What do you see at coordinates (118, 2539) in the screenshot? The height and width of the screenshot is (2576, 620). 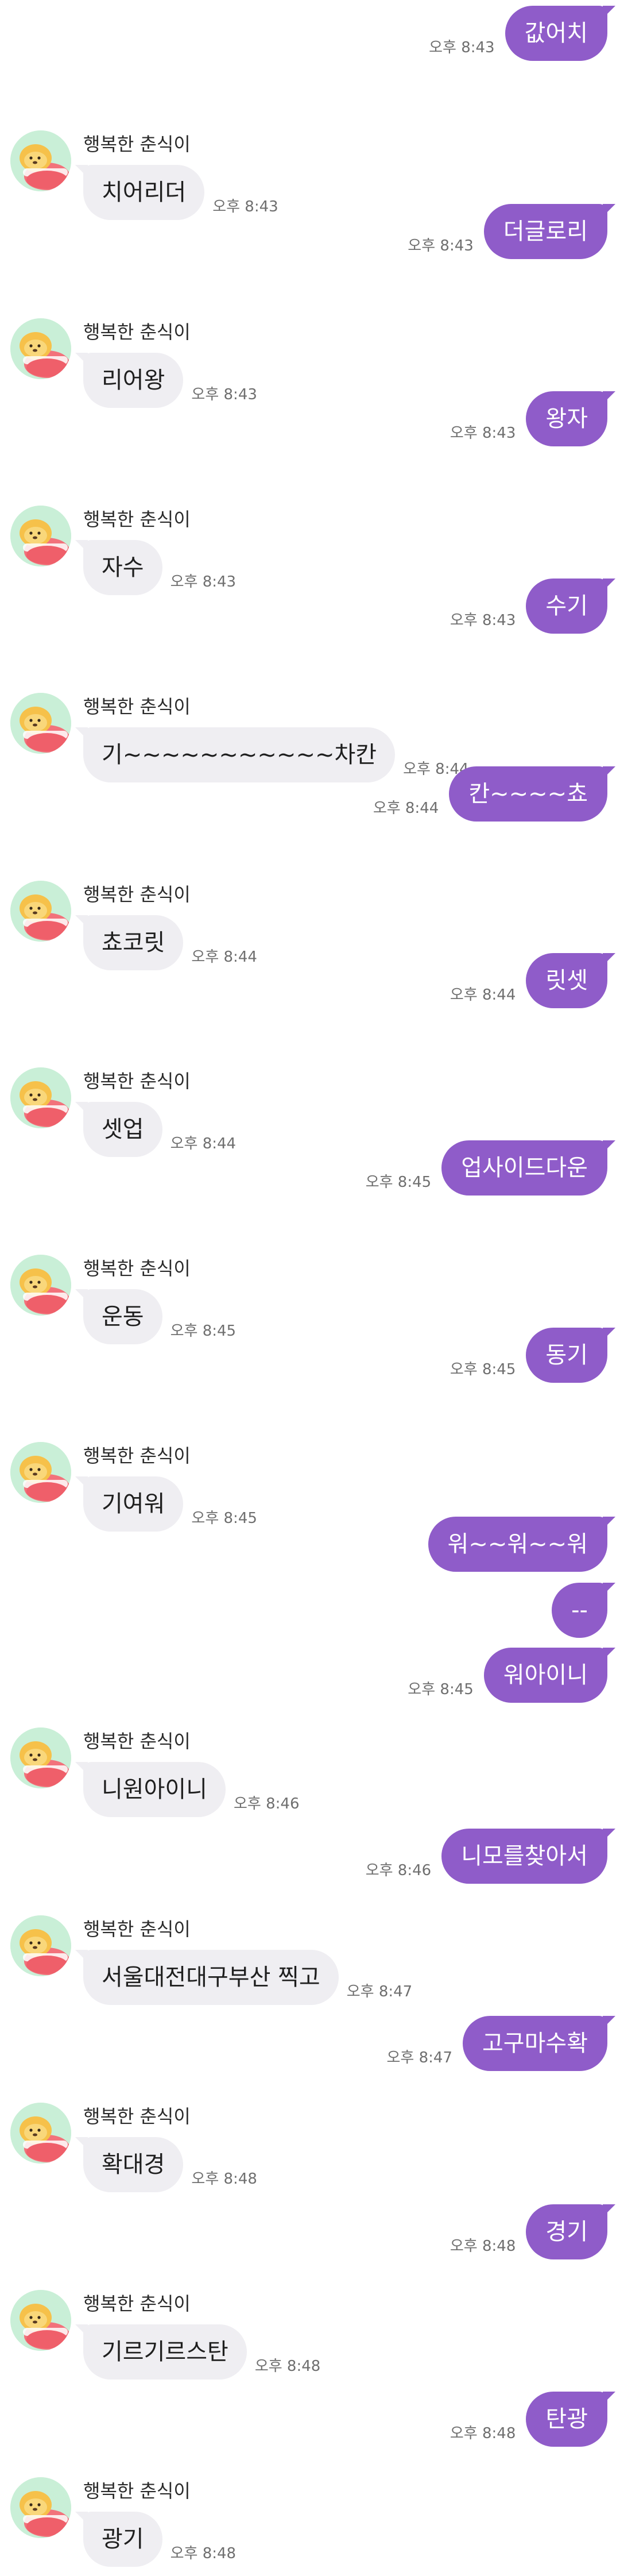 I see `message-bubble-incoming: 광기` at bounding box center [118, 2539].